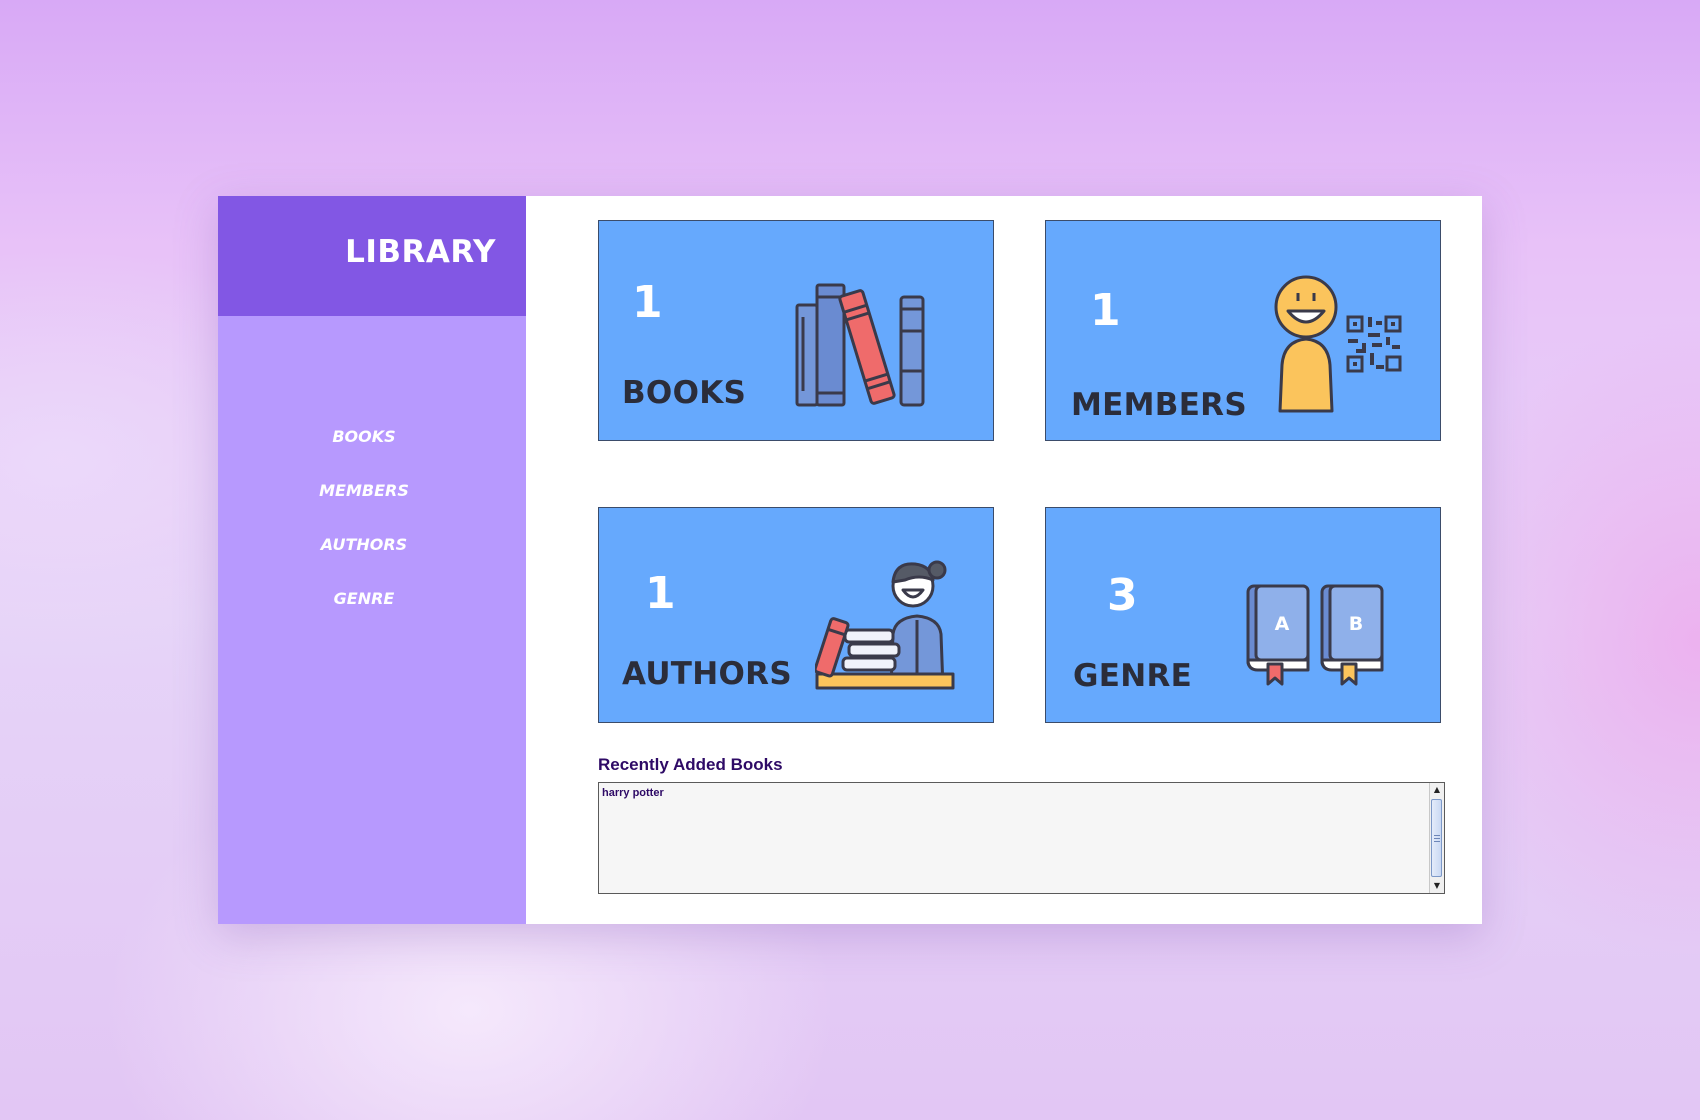 The image size is (1700, 1120). I want to click on members-card: 1 MEMBERS, so click(1243, 330).